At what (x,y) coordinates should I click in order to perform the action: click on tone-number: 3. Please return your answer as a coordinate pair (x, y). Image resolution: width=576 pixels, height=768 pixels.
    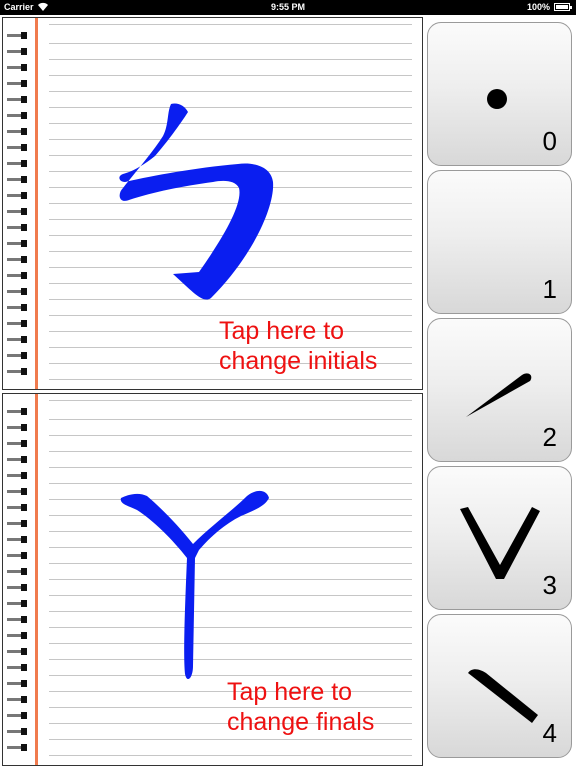
    Looking at the image, I should click on (549, 585).